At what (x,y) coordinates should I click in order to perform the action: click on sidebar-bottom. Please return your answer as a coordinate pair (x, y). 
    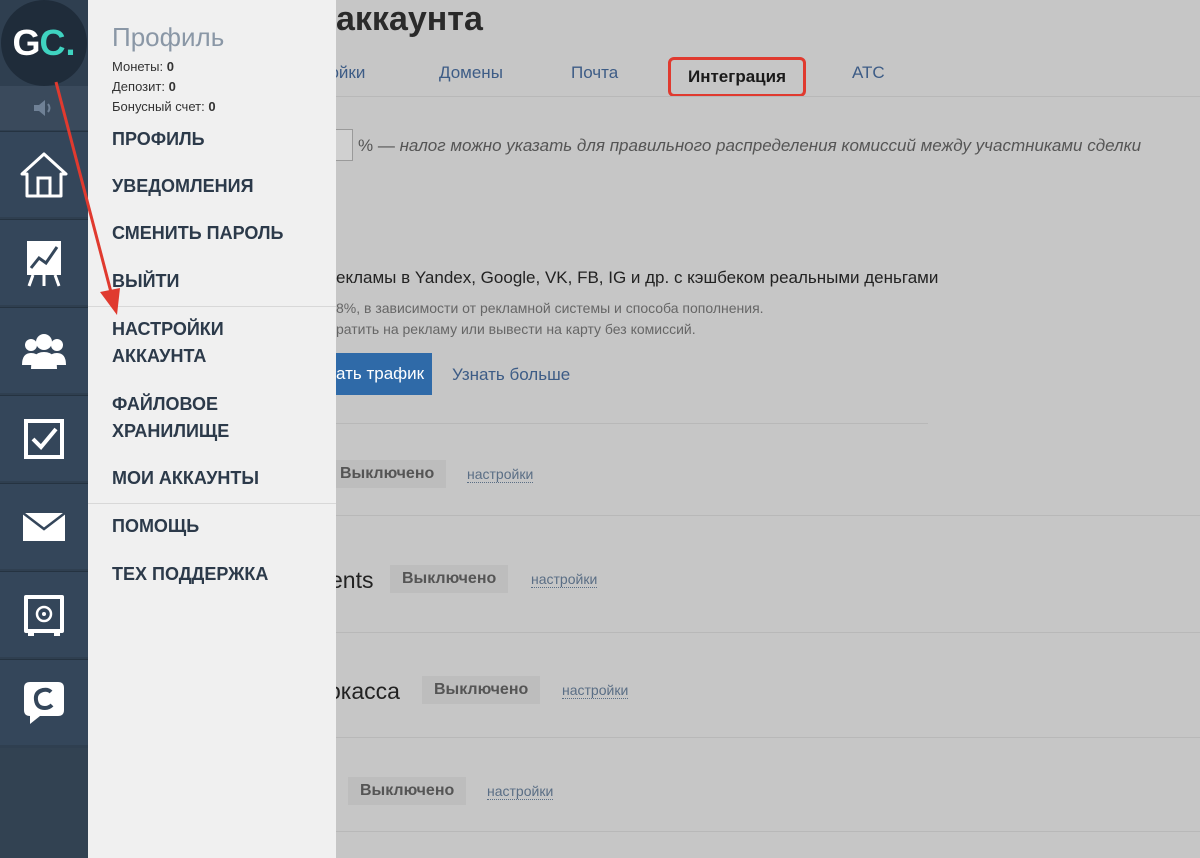
    Looking at the image, I should click on (44, 803).